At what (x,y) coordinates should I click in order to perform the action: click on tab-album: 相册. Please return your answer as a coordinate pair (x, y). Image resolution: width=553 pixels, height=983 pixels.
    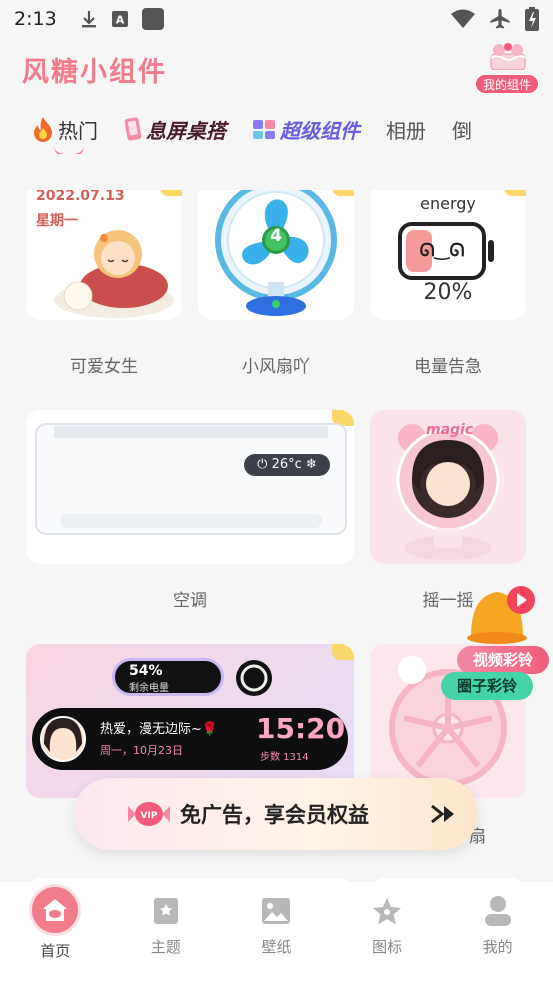
    Looking at the image, I should click on (406, 129).